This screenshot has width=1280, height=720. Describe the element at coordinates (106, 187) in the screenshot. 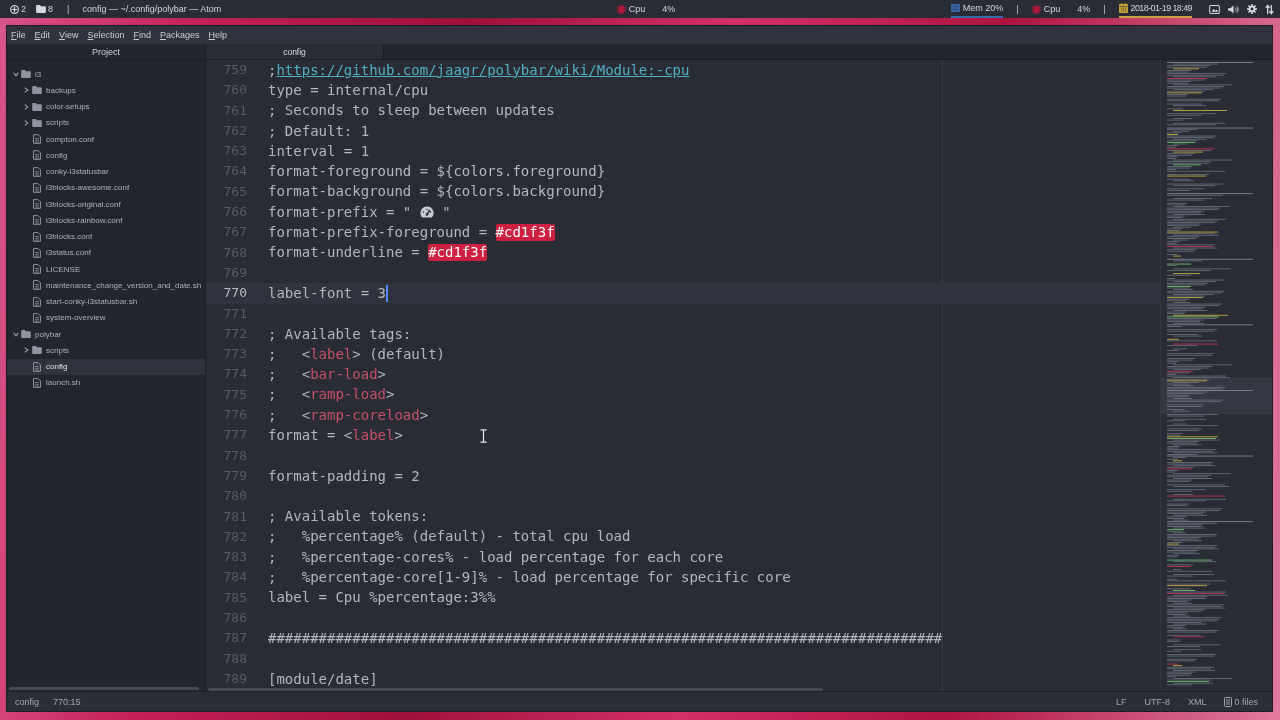

I see `tree-item: i3blocks-awesome.conf` at that location.